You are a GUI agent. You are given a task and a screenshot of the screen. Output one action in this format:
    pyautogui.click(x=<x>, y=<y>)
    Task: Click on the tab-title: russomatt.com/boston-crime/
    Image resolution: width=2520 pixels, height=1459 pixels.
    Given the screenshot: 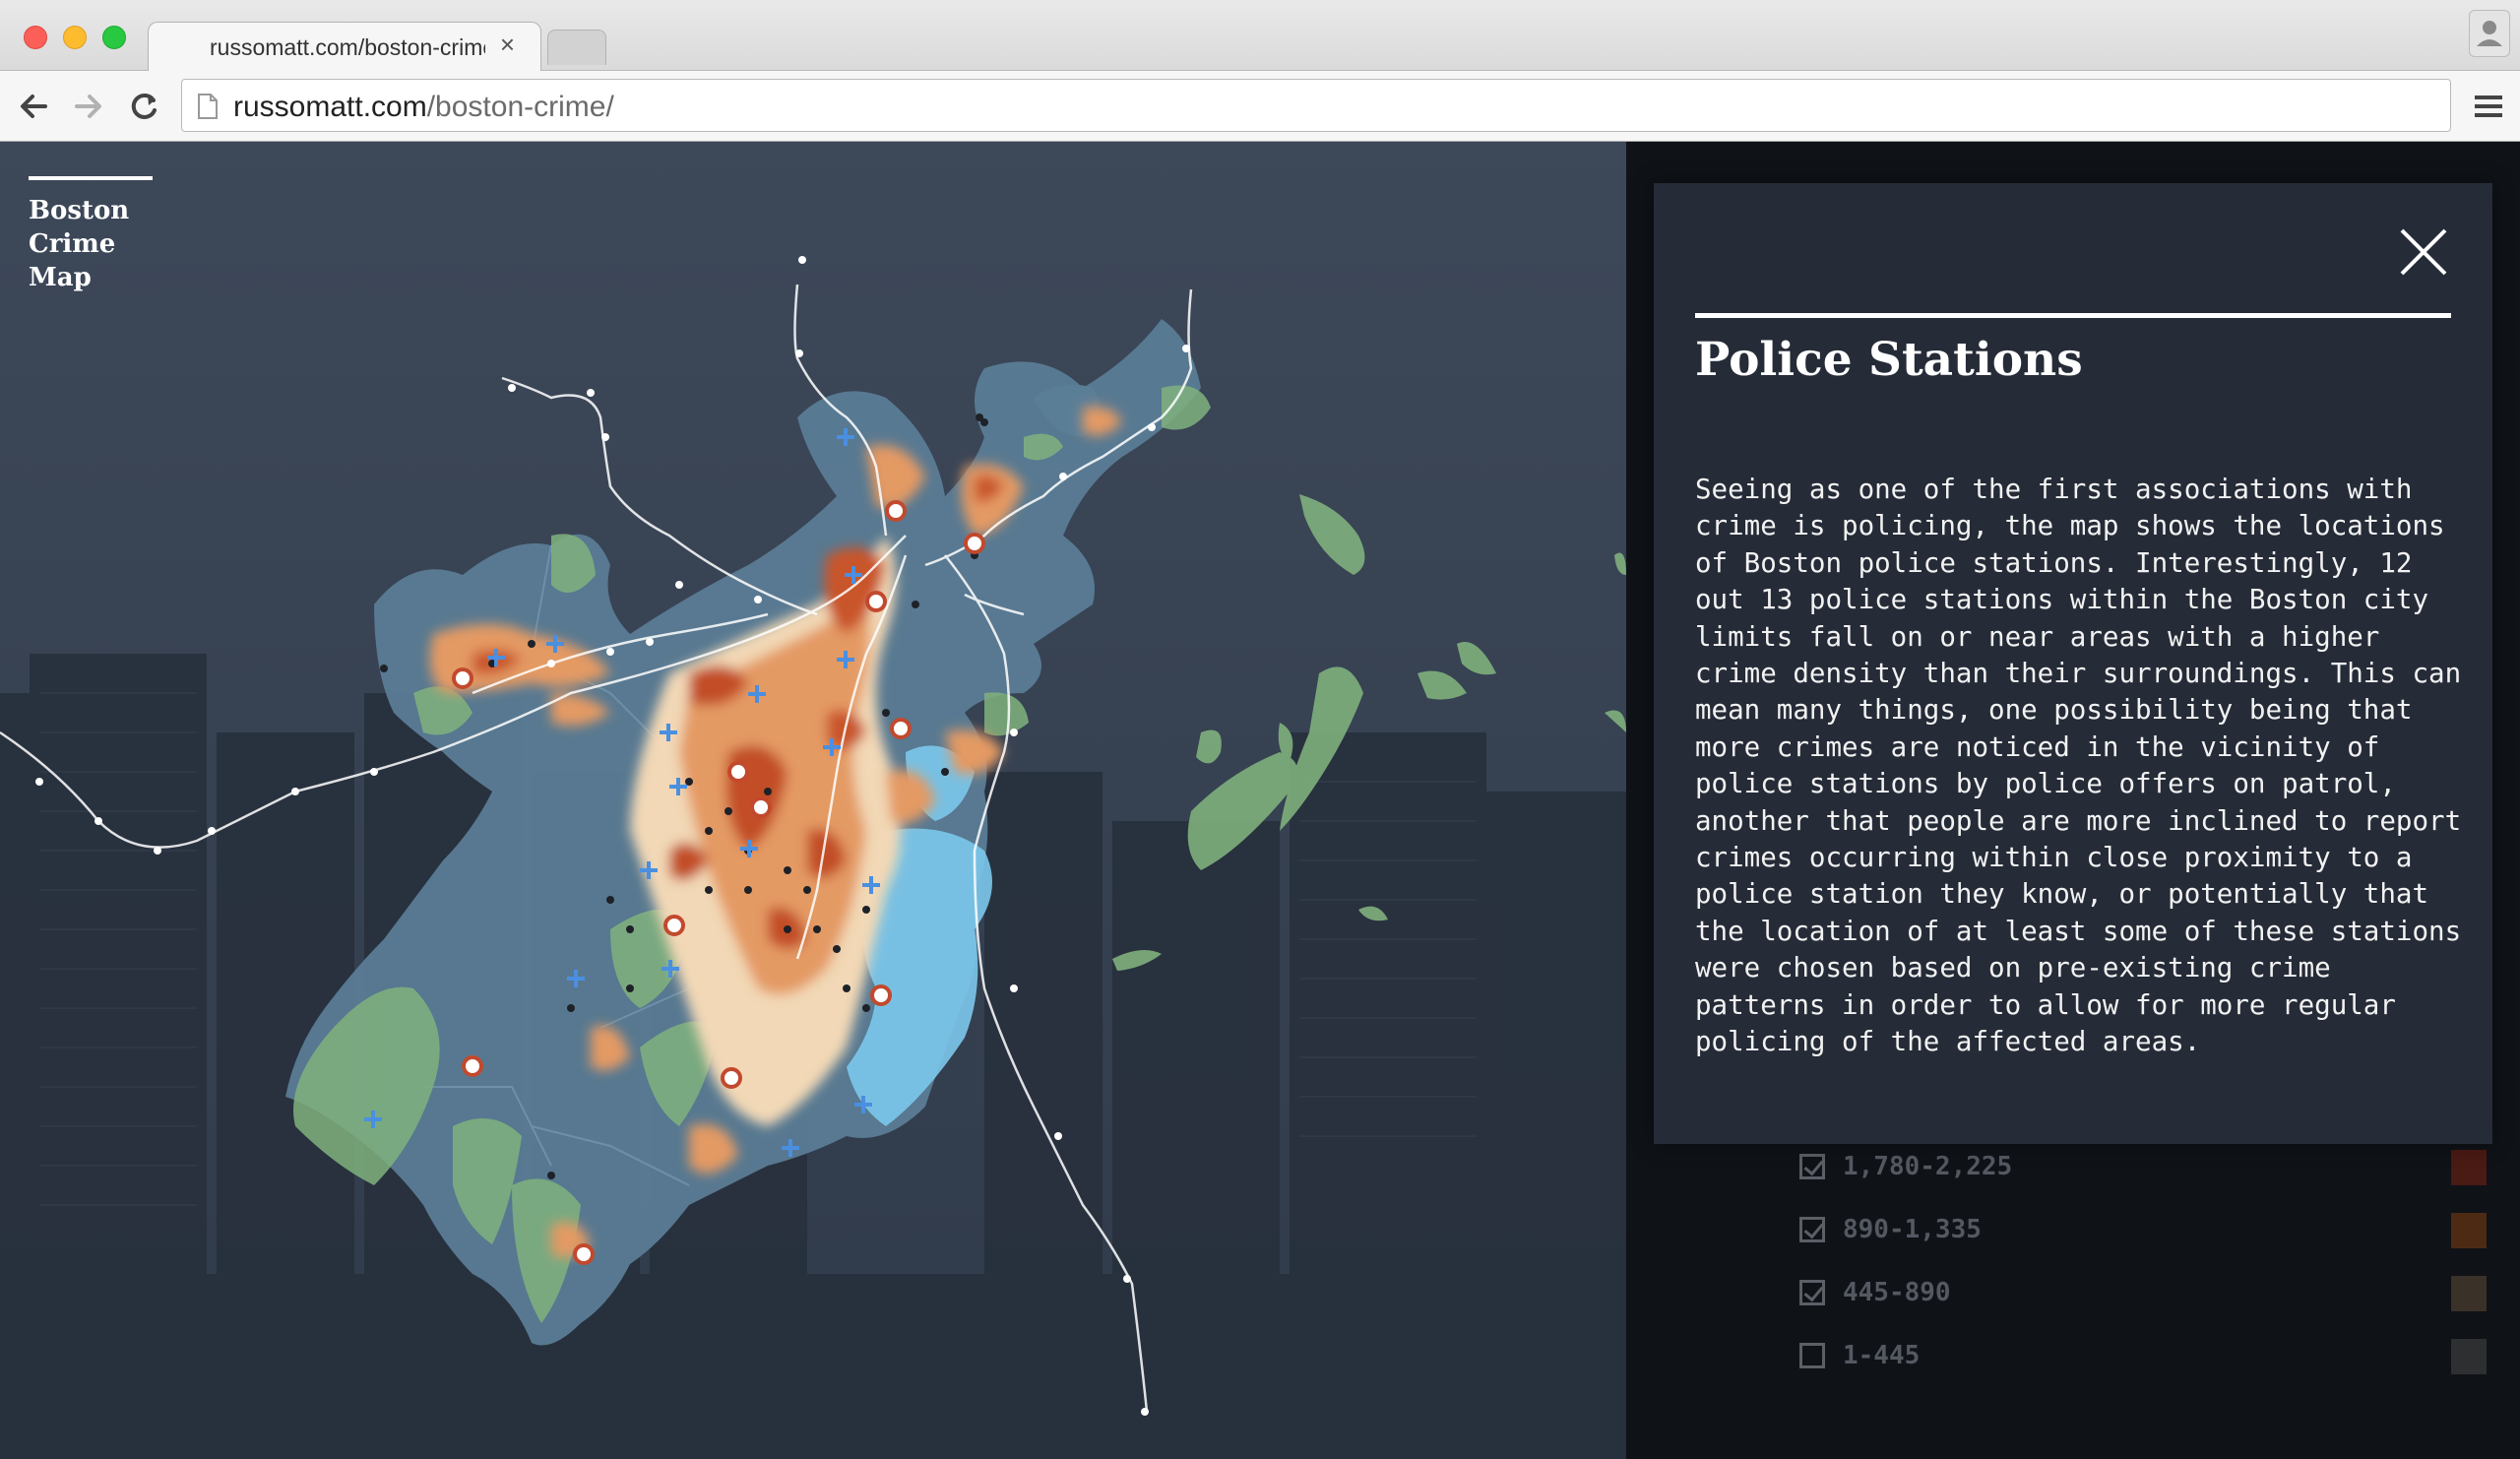 What is the action you would take?
    pyautogui.click(x=347, y=47)
    